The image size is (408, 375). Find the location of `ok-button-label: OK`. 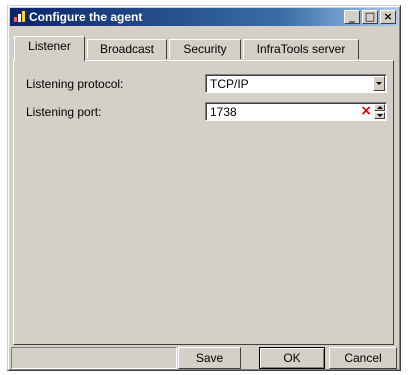

ok-button-label: OK is located at coordinates (292, 358).